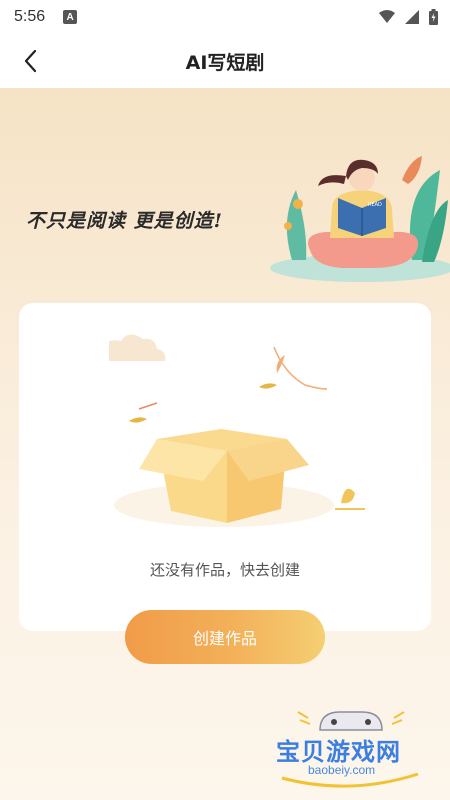 The image size is (450, 800). I want to click on status-icons, so click(408, 17).